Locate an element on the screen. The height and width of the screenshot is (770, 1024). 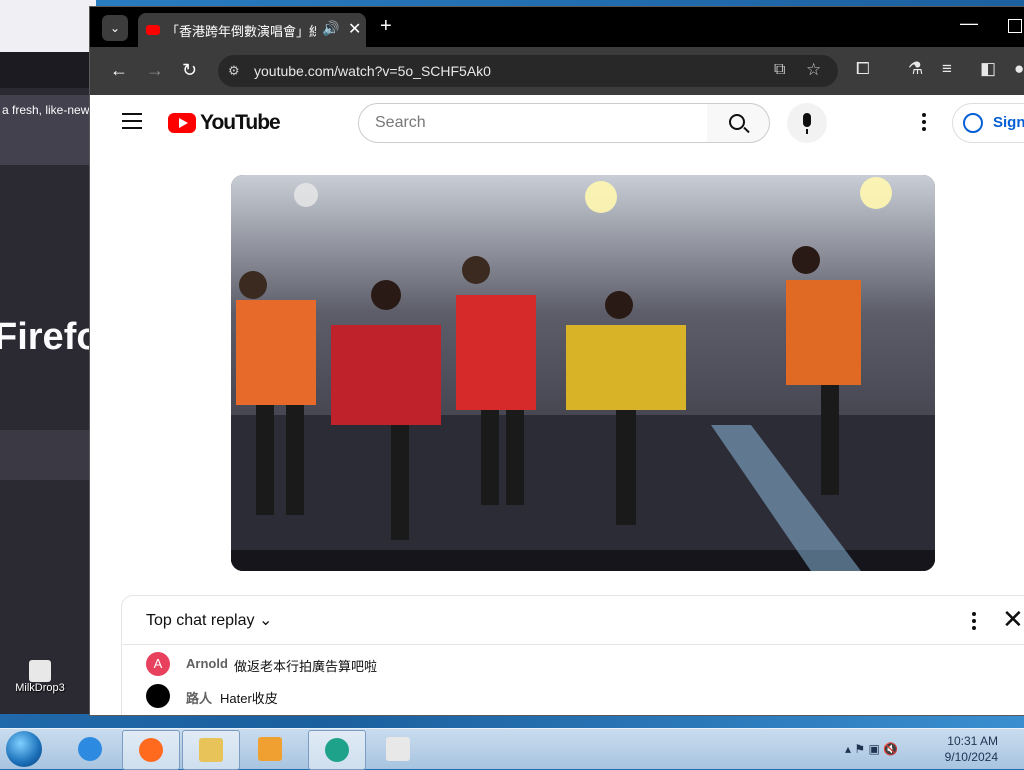
reload-button: ↻ is located at coordinates (189, 70).